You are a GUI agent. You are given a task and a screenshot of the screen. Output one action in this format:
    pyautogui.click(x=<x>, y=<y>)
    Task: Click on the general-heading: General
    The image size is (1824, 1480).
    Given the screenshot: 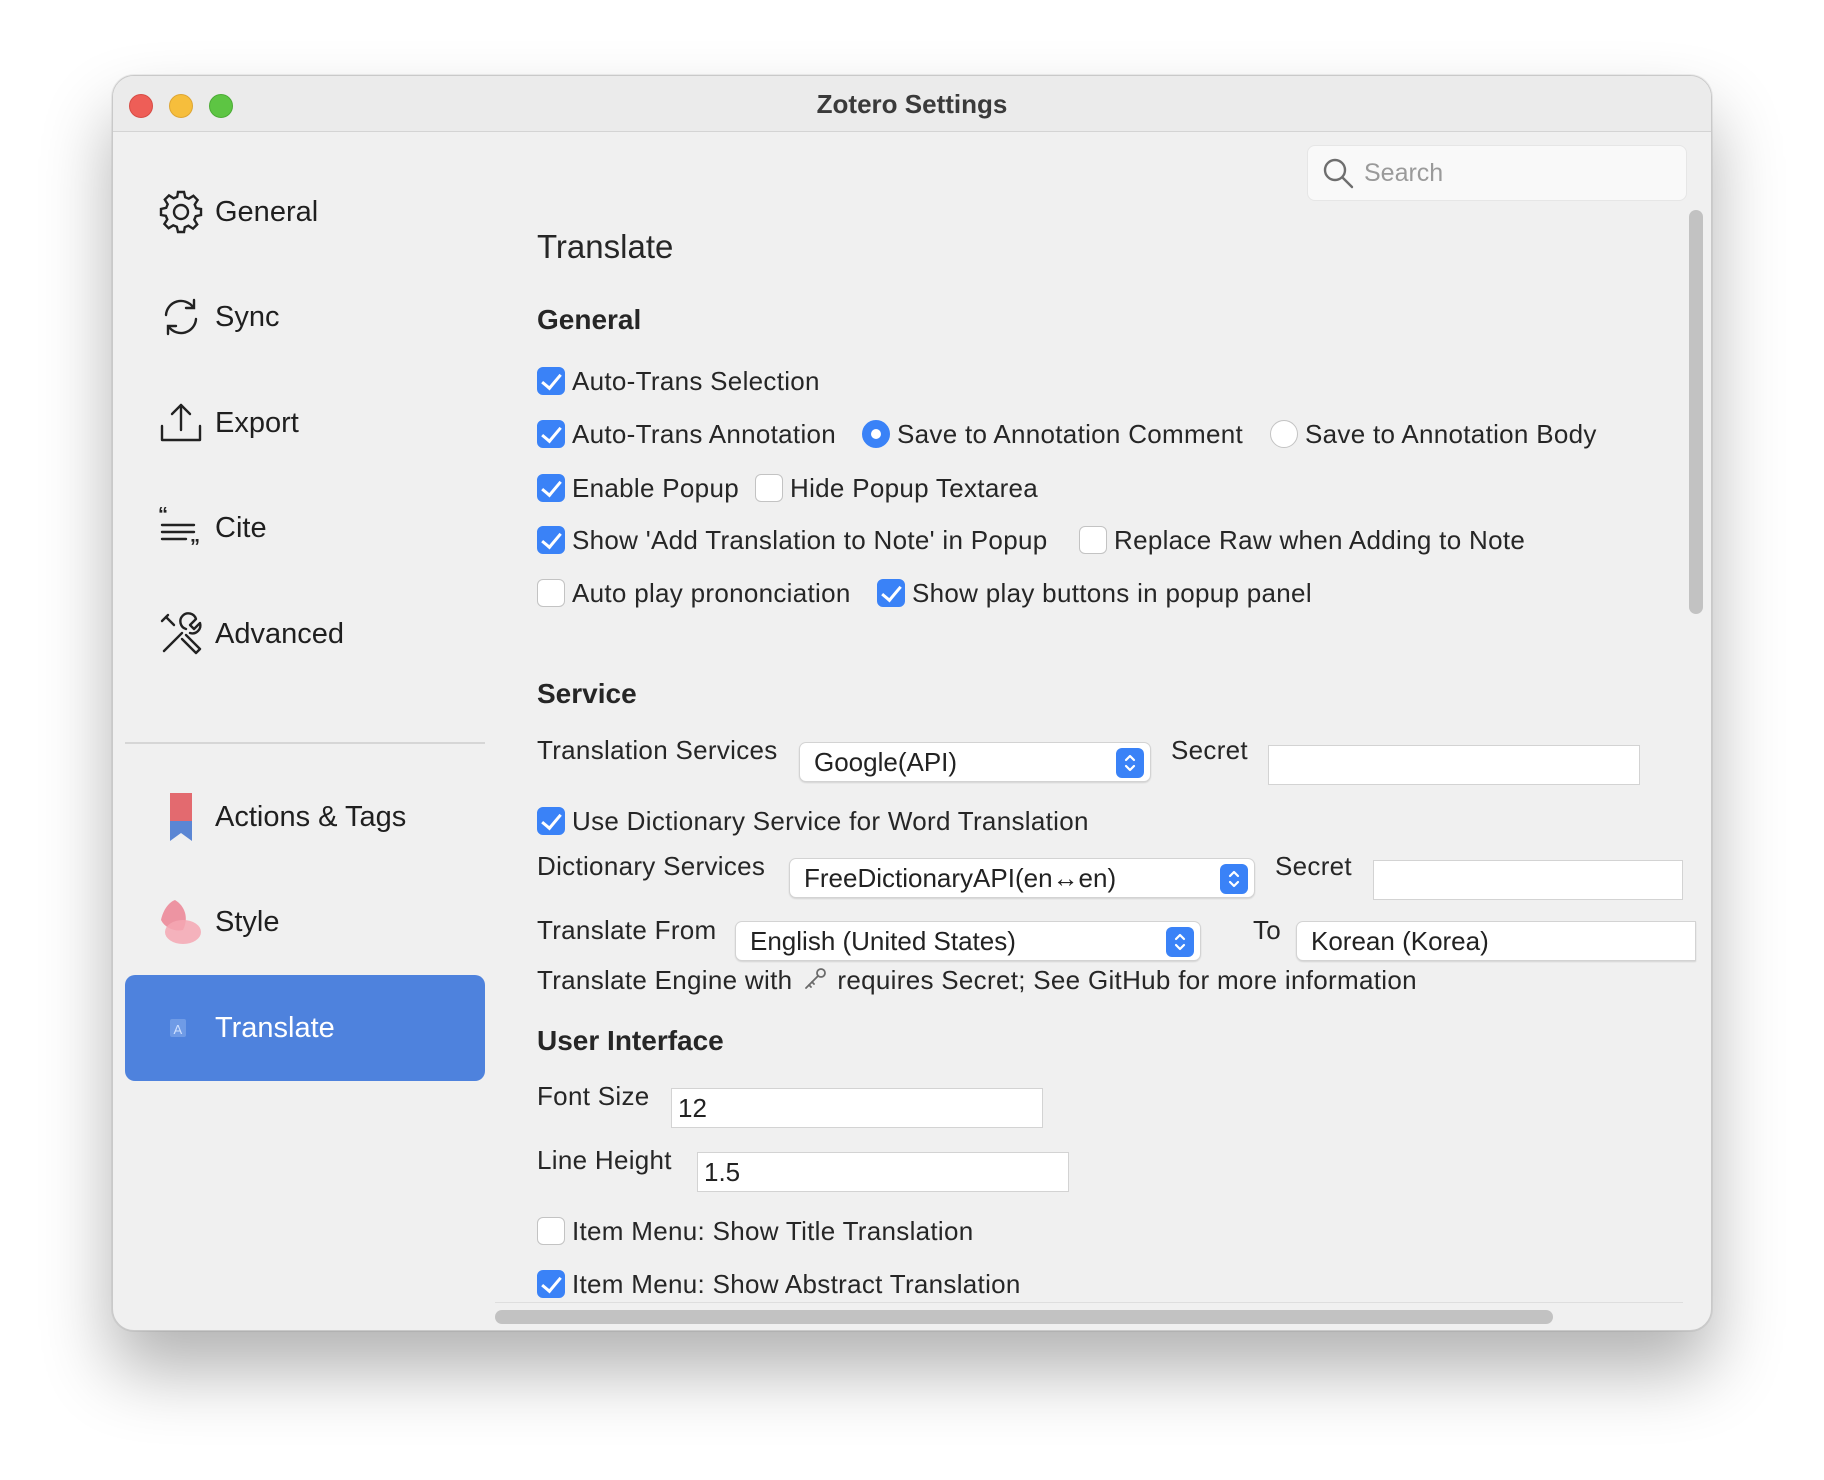 What is the action you would take?
    pyautogui.click(x=589, y=319)
    